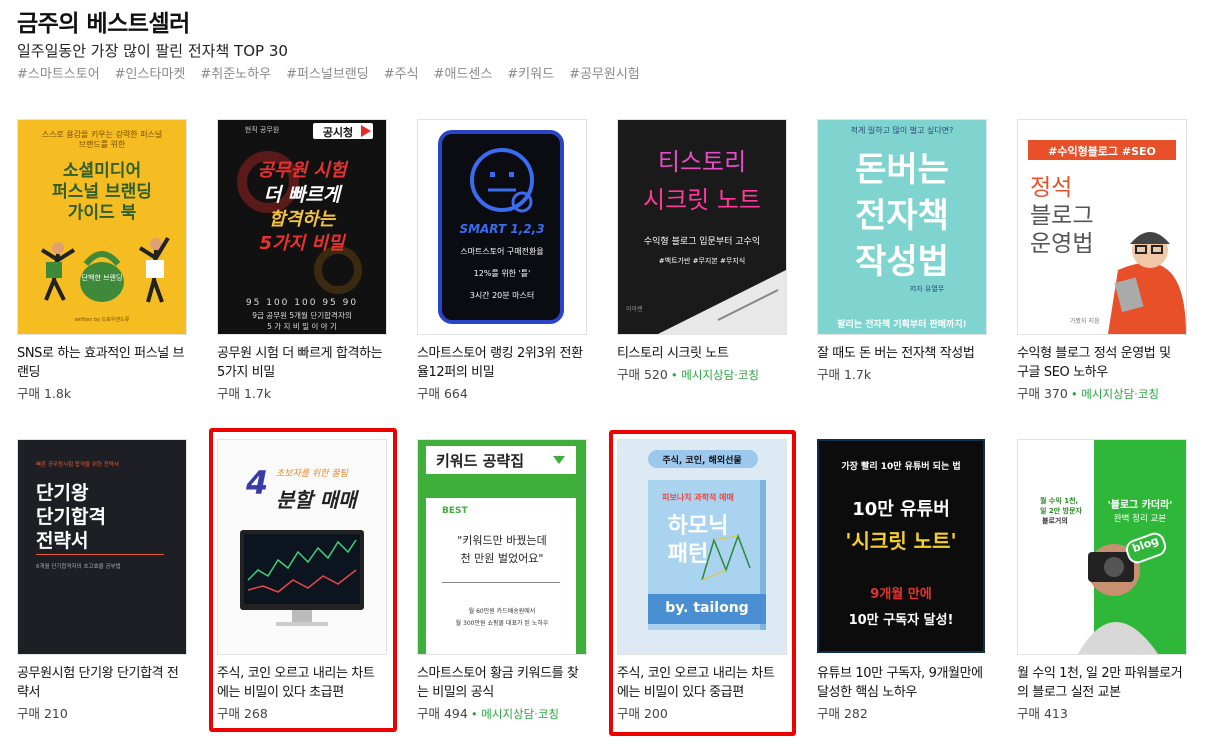 This screenshot has width=1208, height=744. Describe the element at coordinates (488, 713) in the screenshot. I see `book-sales: 구매 494 • 메시지상담·코칭` at that location.